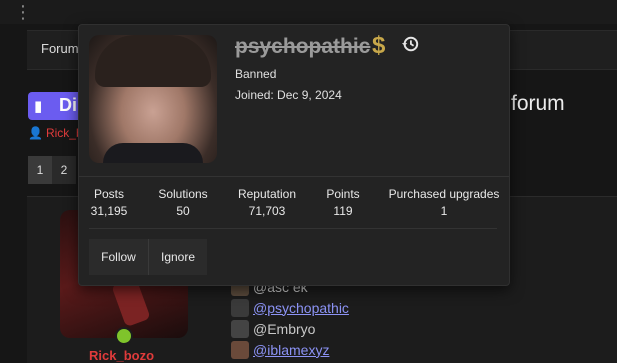 The width and height of the screenshot is (617, 363). What do you see at coordinates (109, 211) in the screenshot?
I see `stat-value: 31,195` at bounding box center [109, 211].